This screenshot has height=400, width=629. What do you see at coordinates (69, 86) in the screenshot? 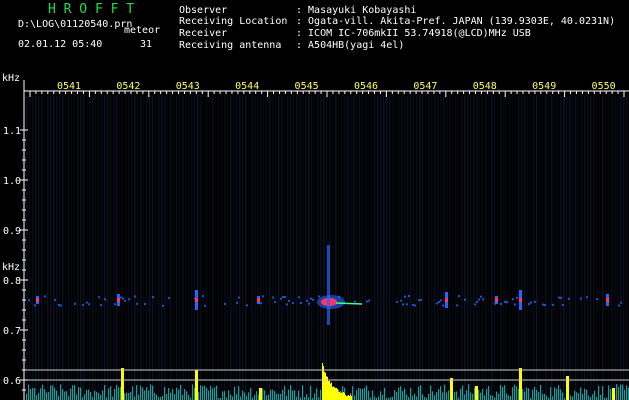
I see `time-tick-label: 0541` at bounding box center [69, 86].